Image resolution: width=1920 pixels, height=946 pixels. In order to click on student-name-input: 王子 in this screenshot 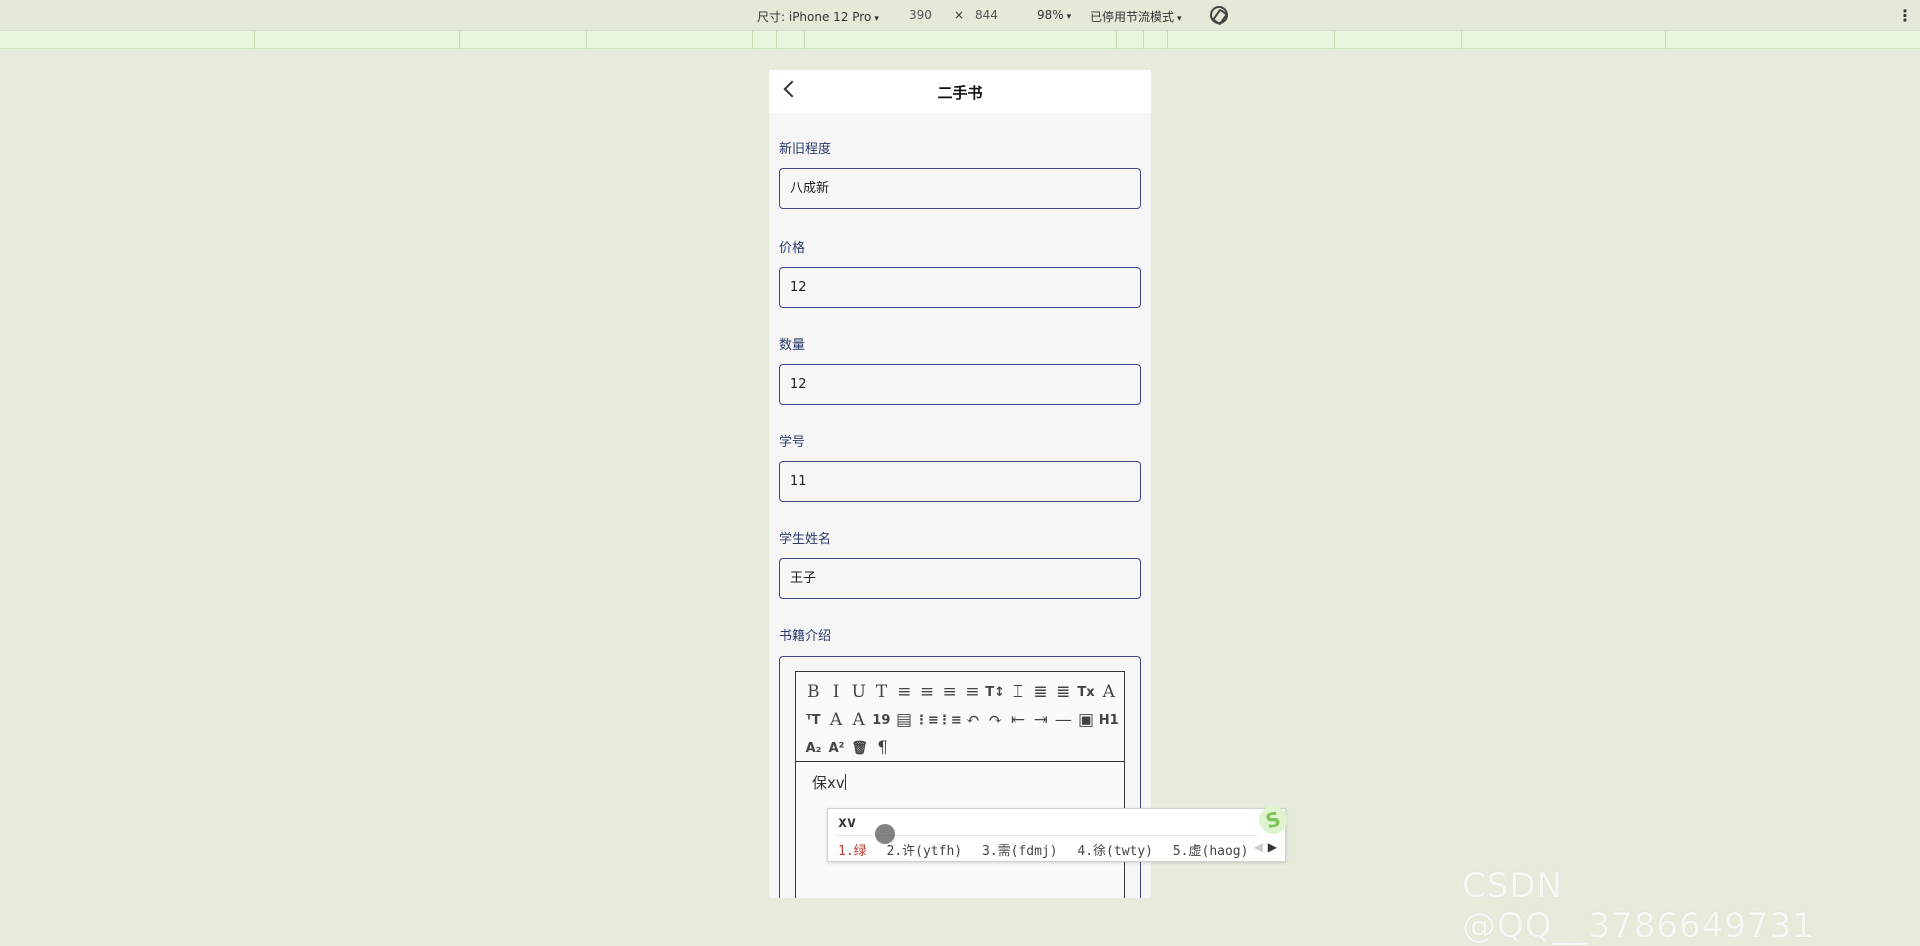, I will do `click(960, 578)`.